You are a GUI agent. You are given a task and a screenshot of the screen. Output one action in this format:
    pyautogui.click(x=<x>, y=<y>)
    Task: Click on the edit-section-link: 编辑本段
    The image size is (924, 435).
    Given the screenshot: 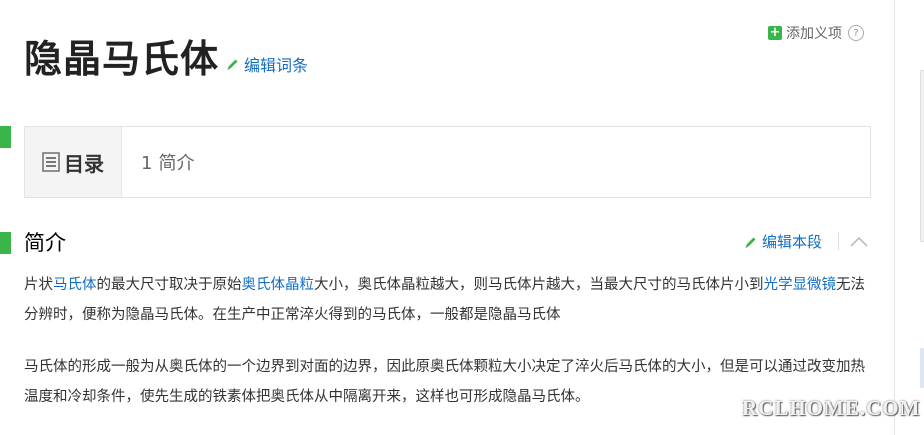 What is the action you would take?
    pyautogui.click(x=783, y=241)
    